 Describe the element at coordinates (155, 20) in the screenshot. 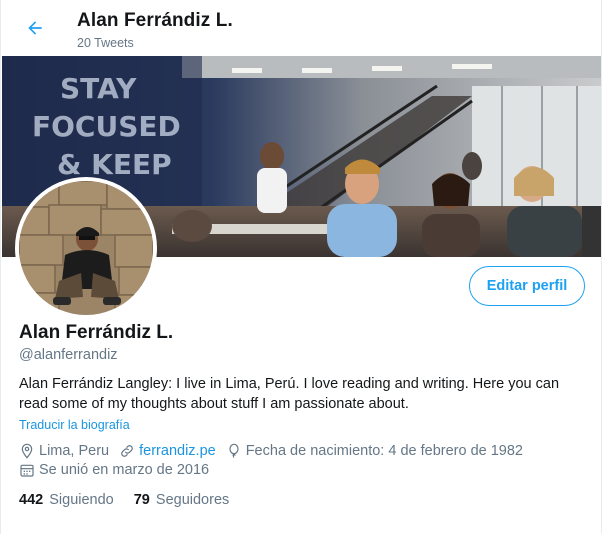

I see `header-title: Alan Ferrándiz L.` at that location.